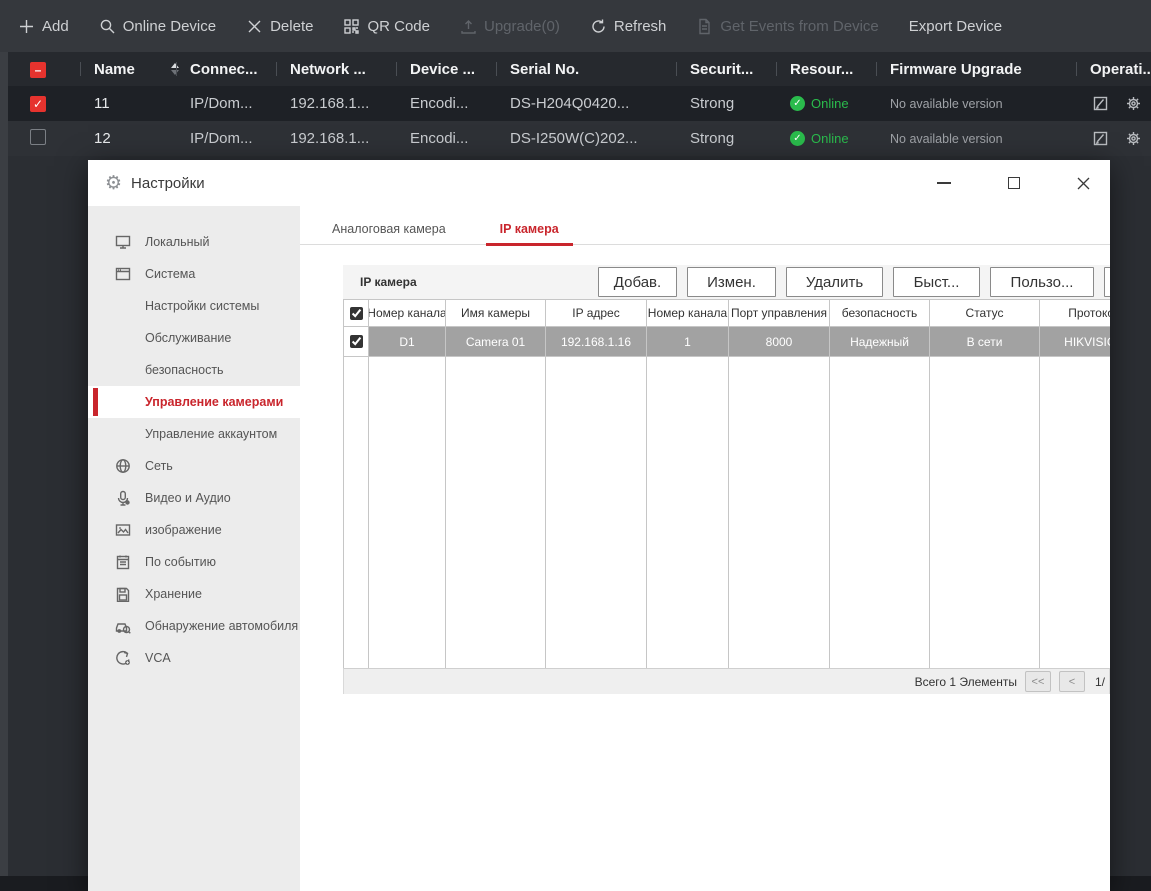 The height and width of the screenshot is (891, 1151). Describe the element at coordinates (107, 26) in the screenshot. I see `search-icon` at that location.